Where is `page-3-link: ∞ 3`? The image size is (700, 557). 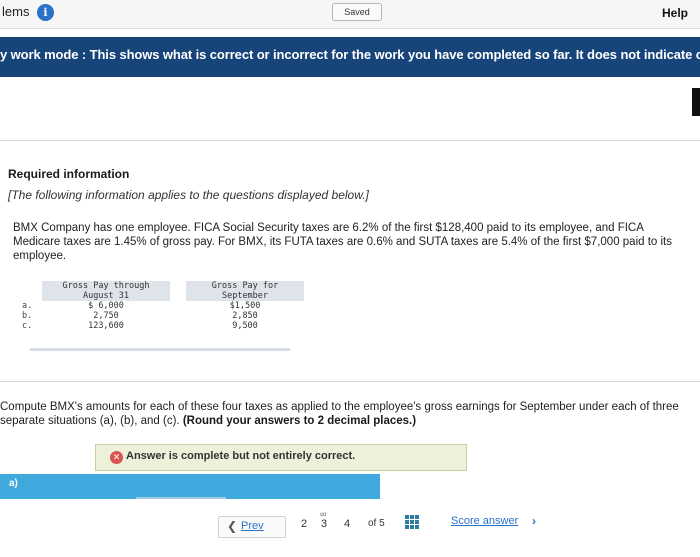 page-3-link: ∞ 3 is located at coordinates (326, 520).